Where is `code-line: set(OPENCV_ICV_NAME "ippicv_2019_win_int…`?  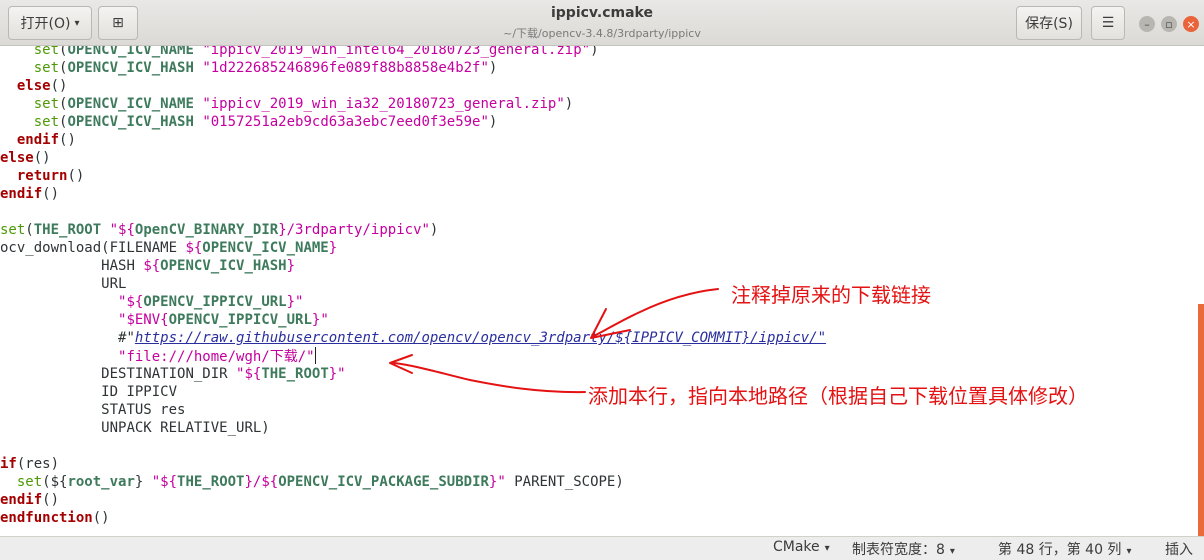 code-line: set(OPENCV_ICV_NAME "ippicv_2019_win_int… is located at coordinates (413, 52).